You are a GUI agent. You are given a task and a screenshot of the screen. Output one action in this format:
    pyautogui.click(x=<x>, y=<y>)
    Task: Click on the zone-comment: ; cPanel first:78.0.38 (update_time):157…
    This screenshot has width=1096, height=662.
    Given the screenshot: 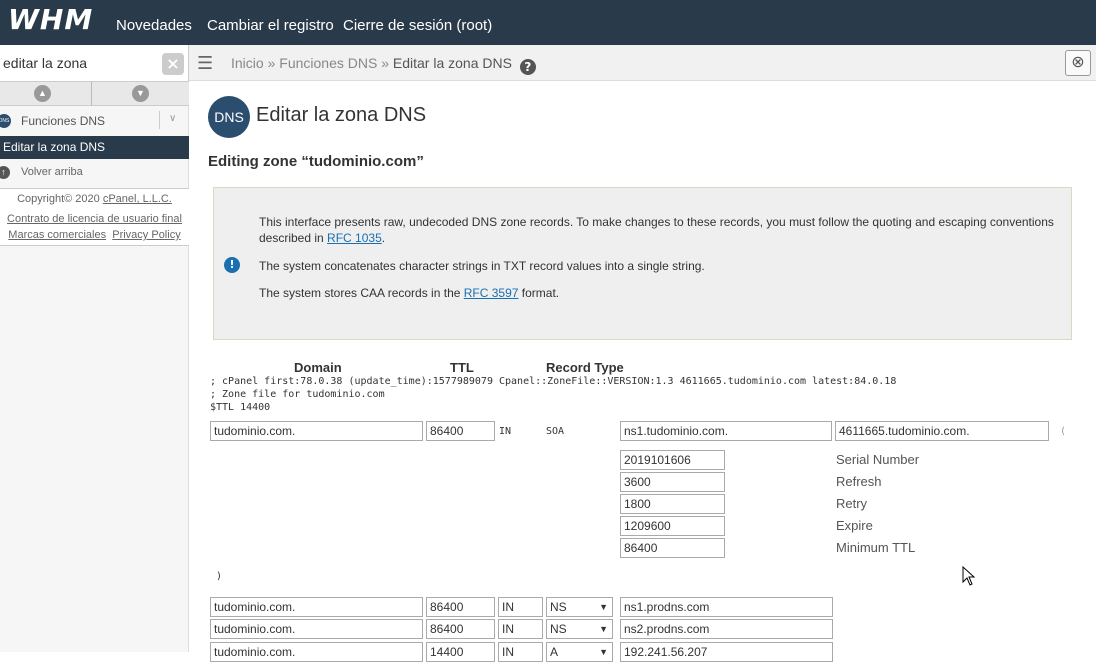 What is the action you would take?
    pyautogui.click(x=553, y=381)
    